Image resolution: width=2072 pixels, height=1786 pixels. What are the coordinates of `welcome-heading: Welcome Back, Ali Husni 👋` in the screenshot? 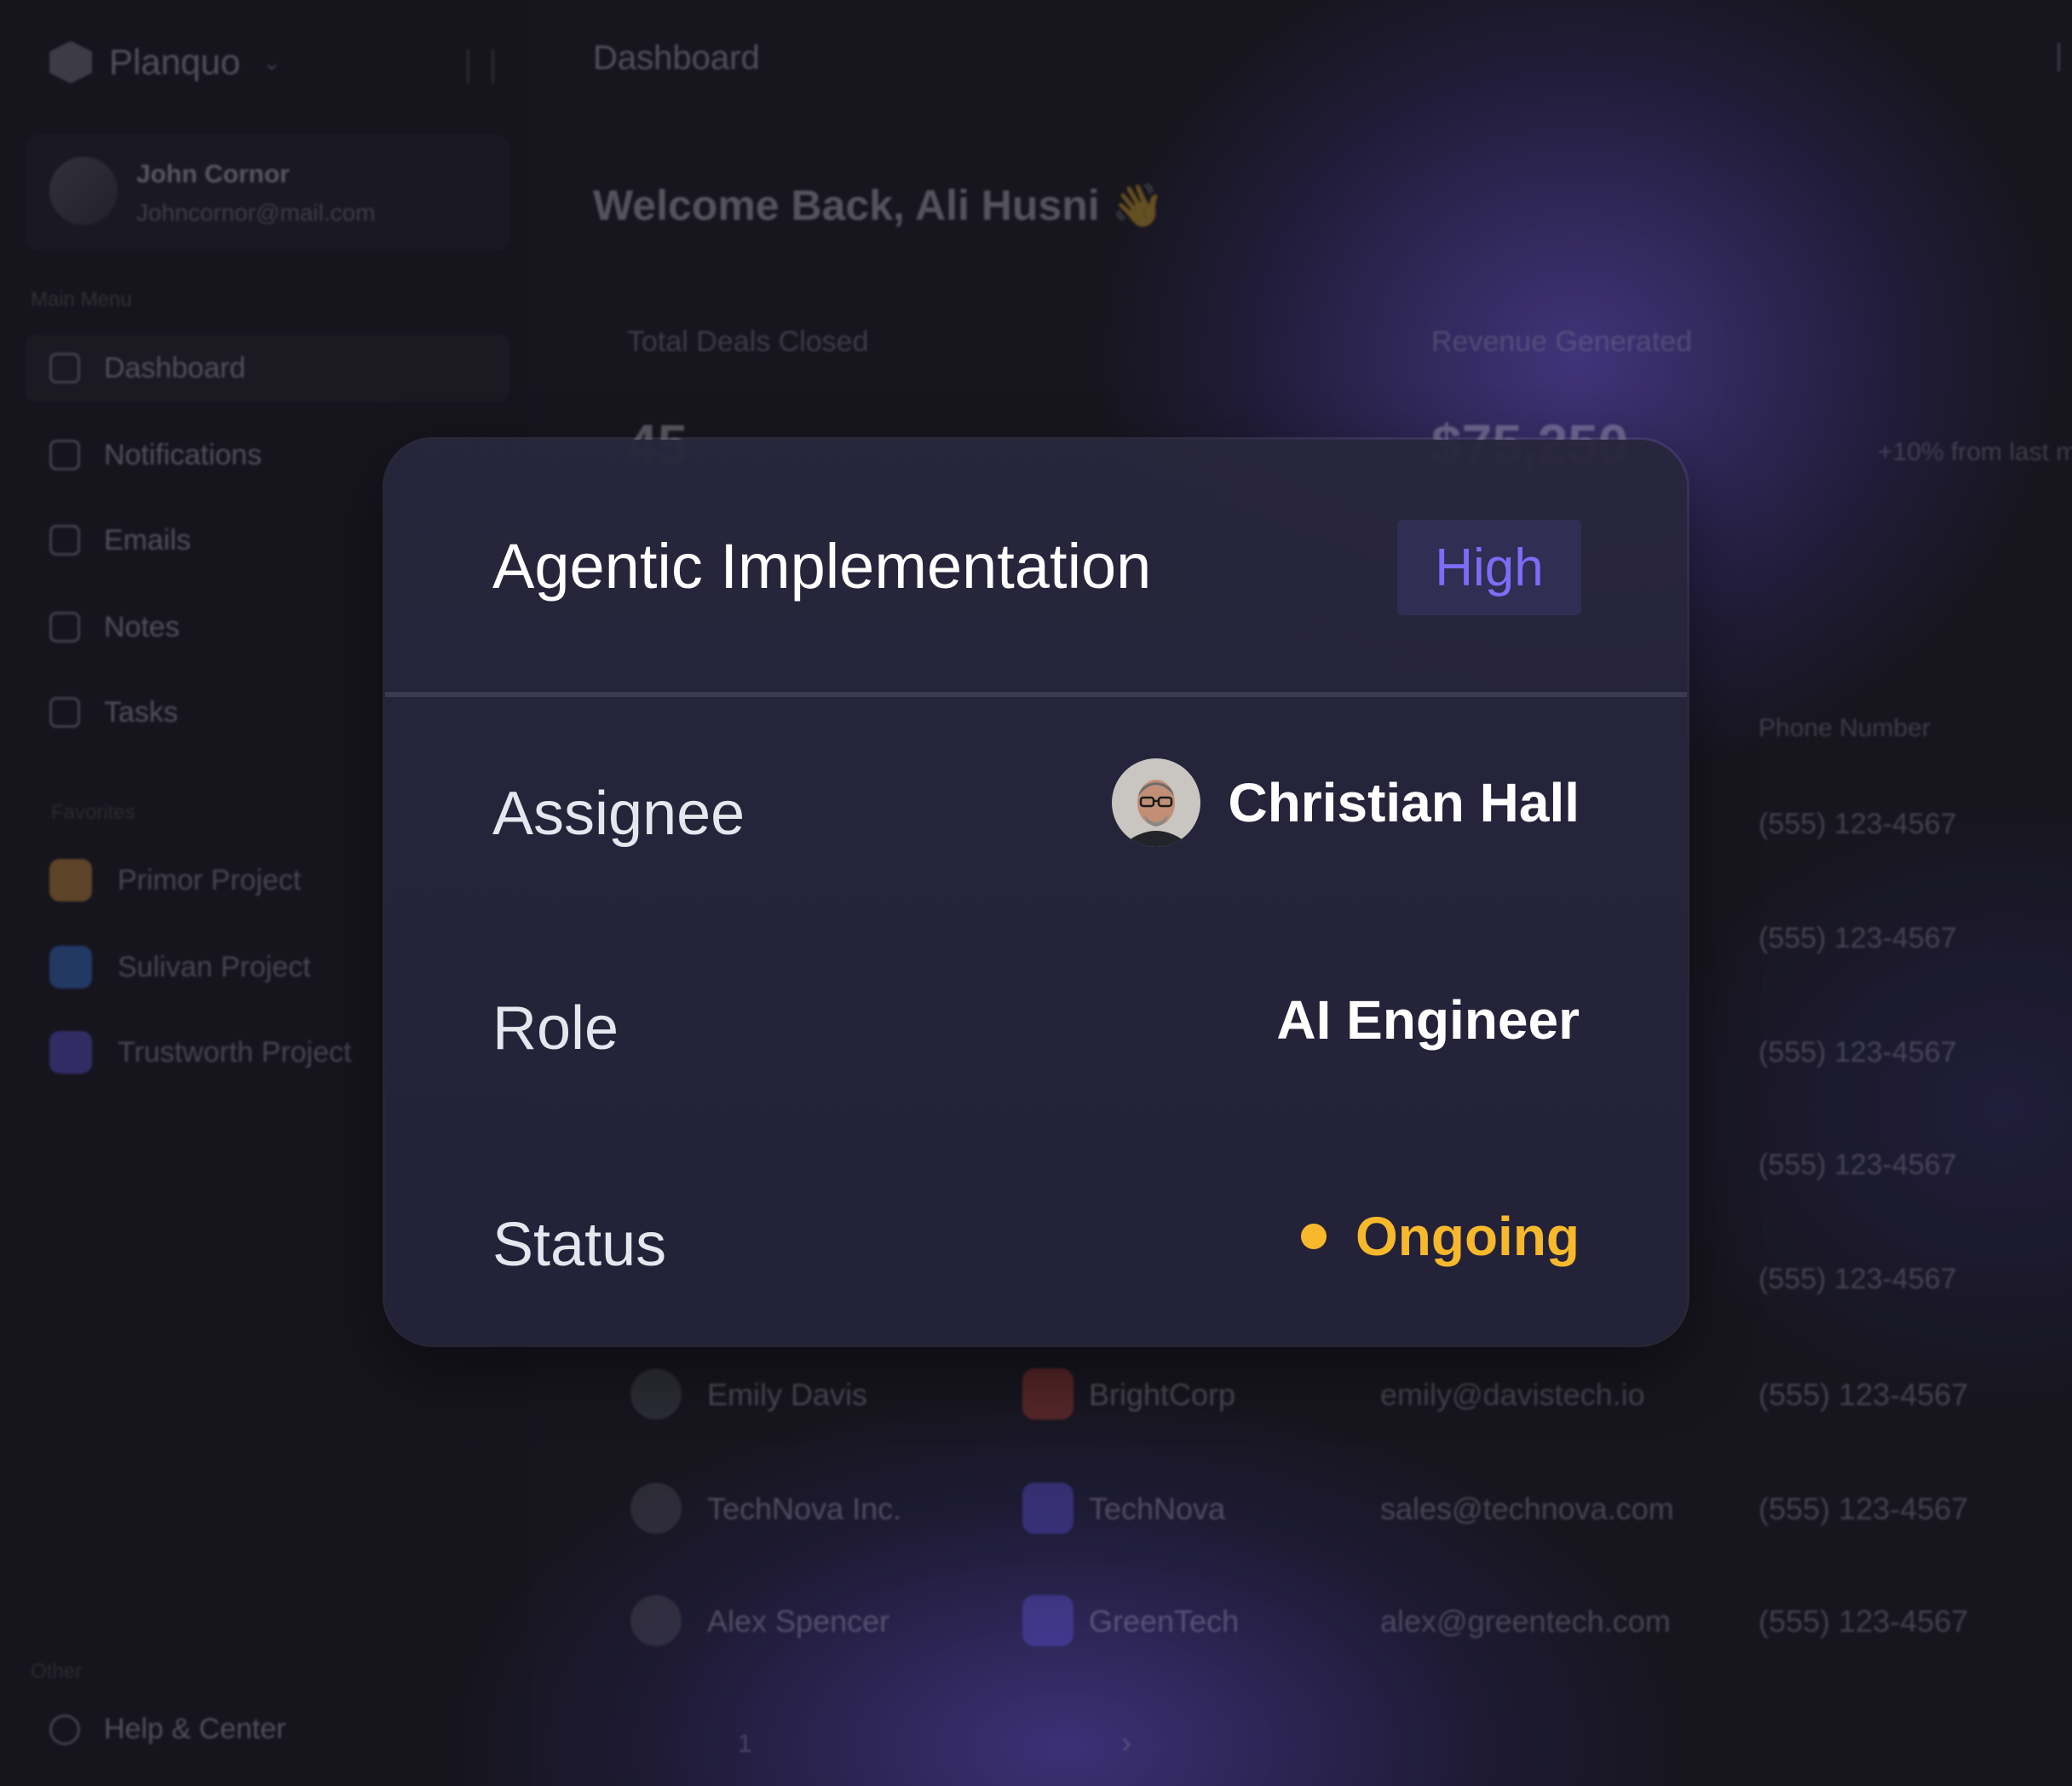 It's located at (879, 205).